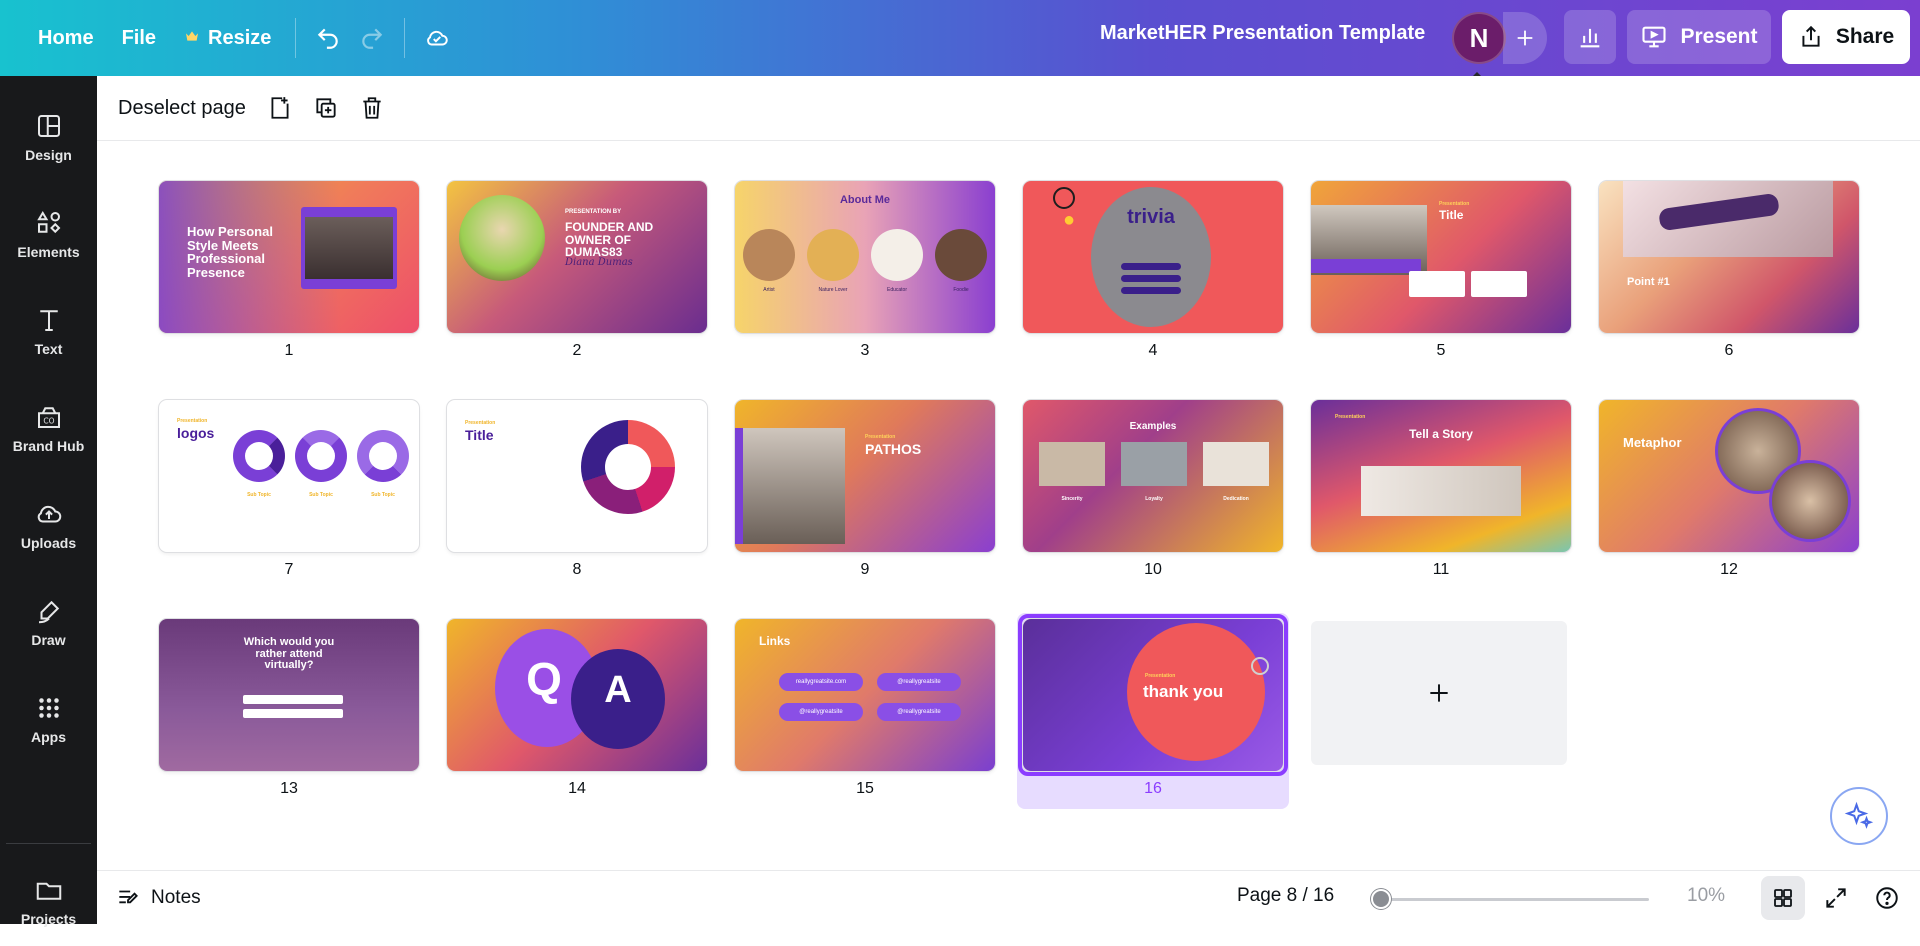  What do you see at coordinates (1865, 36) in the screenshot?
I see `share-label: Share` at bounding box center [1865, 36].